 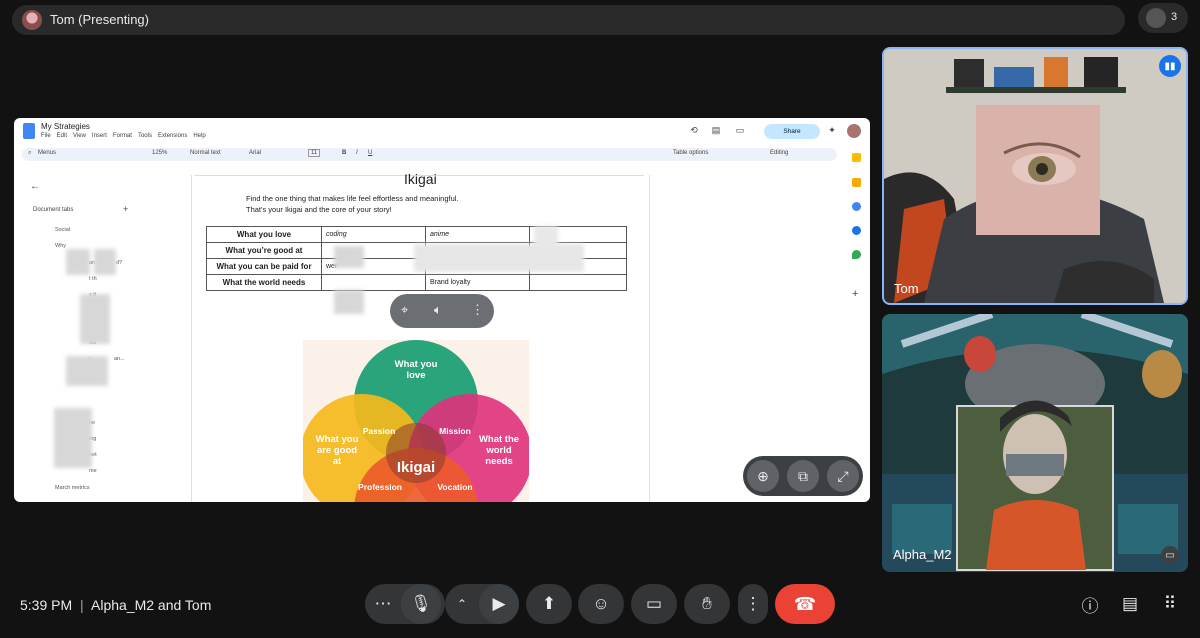 What do you see at coordinates (1090, 604) in the screenshot?
I see `meeting-info-icon: ⓘ` at bounding box center [1090, 604].